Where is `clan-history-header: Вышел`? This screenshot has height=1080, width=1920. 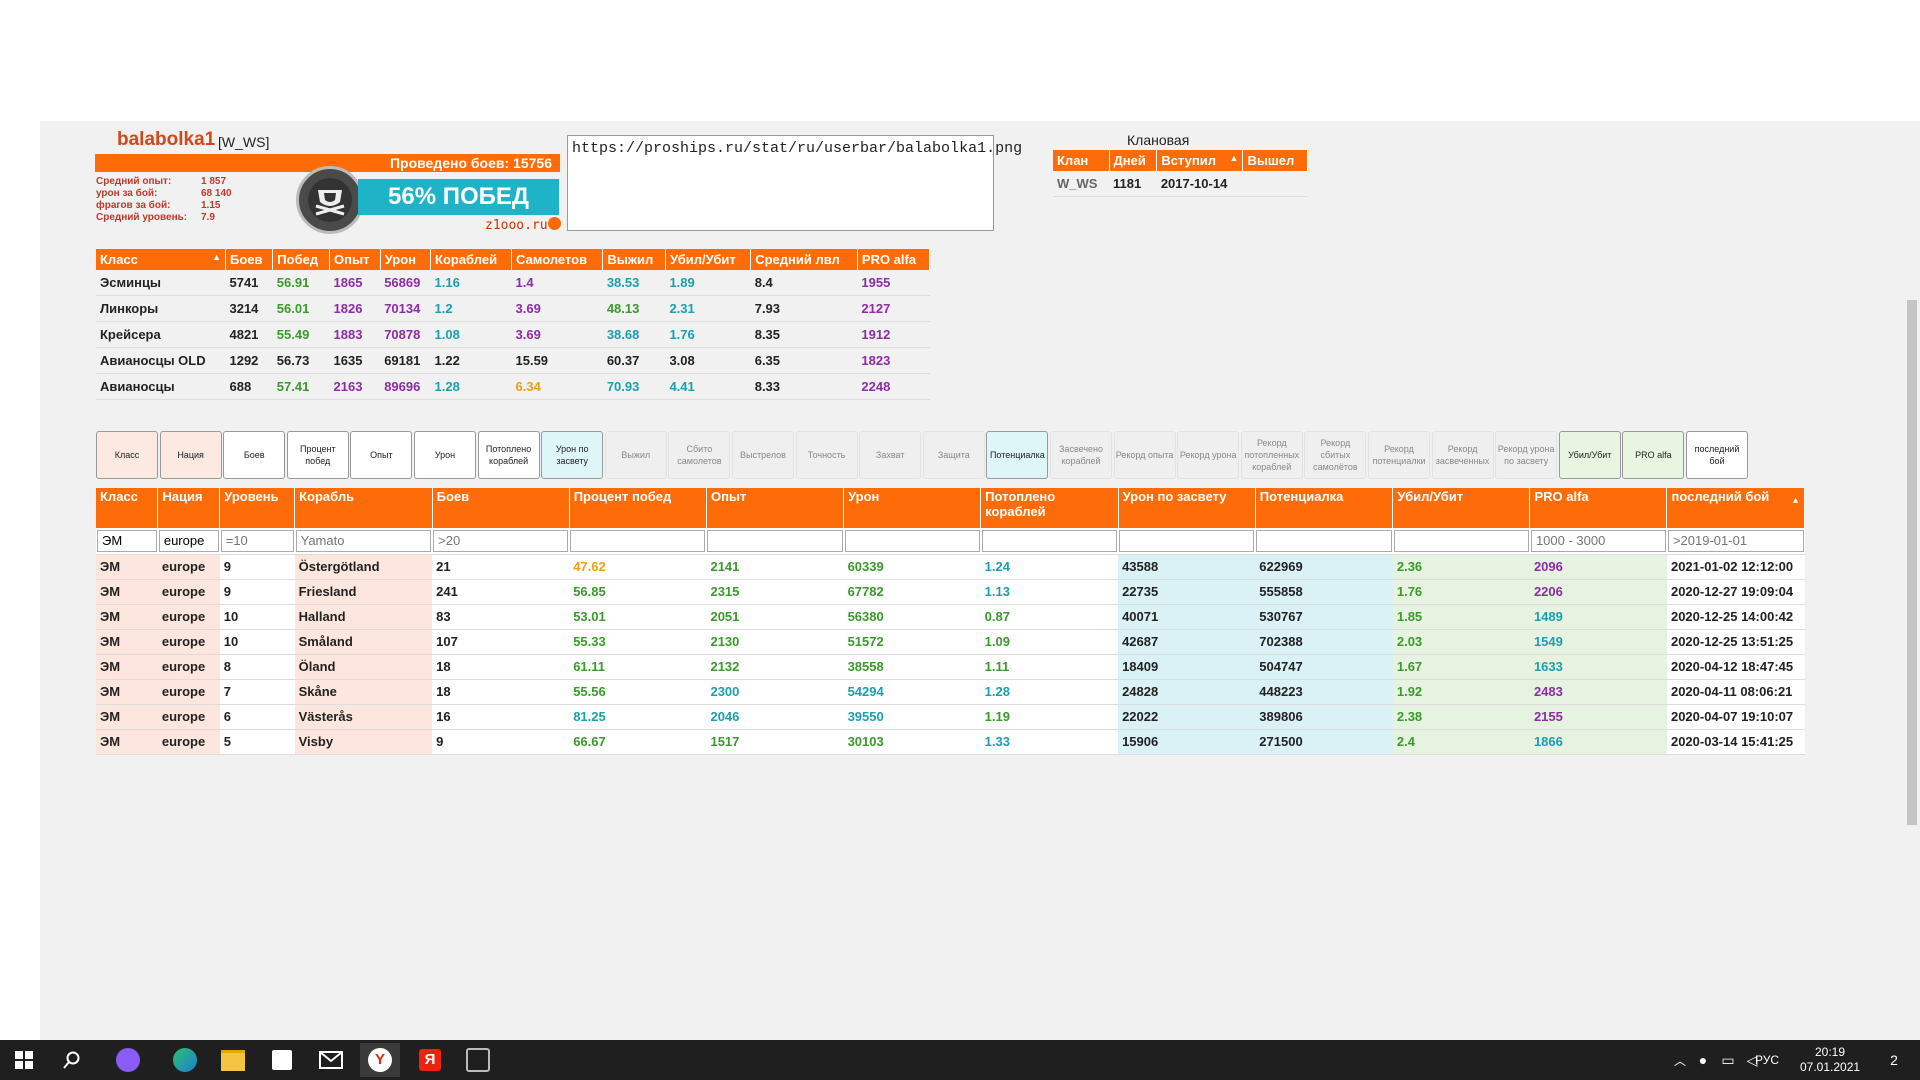 clan-history-header: Вышел is located at coordinates (1275, 160).